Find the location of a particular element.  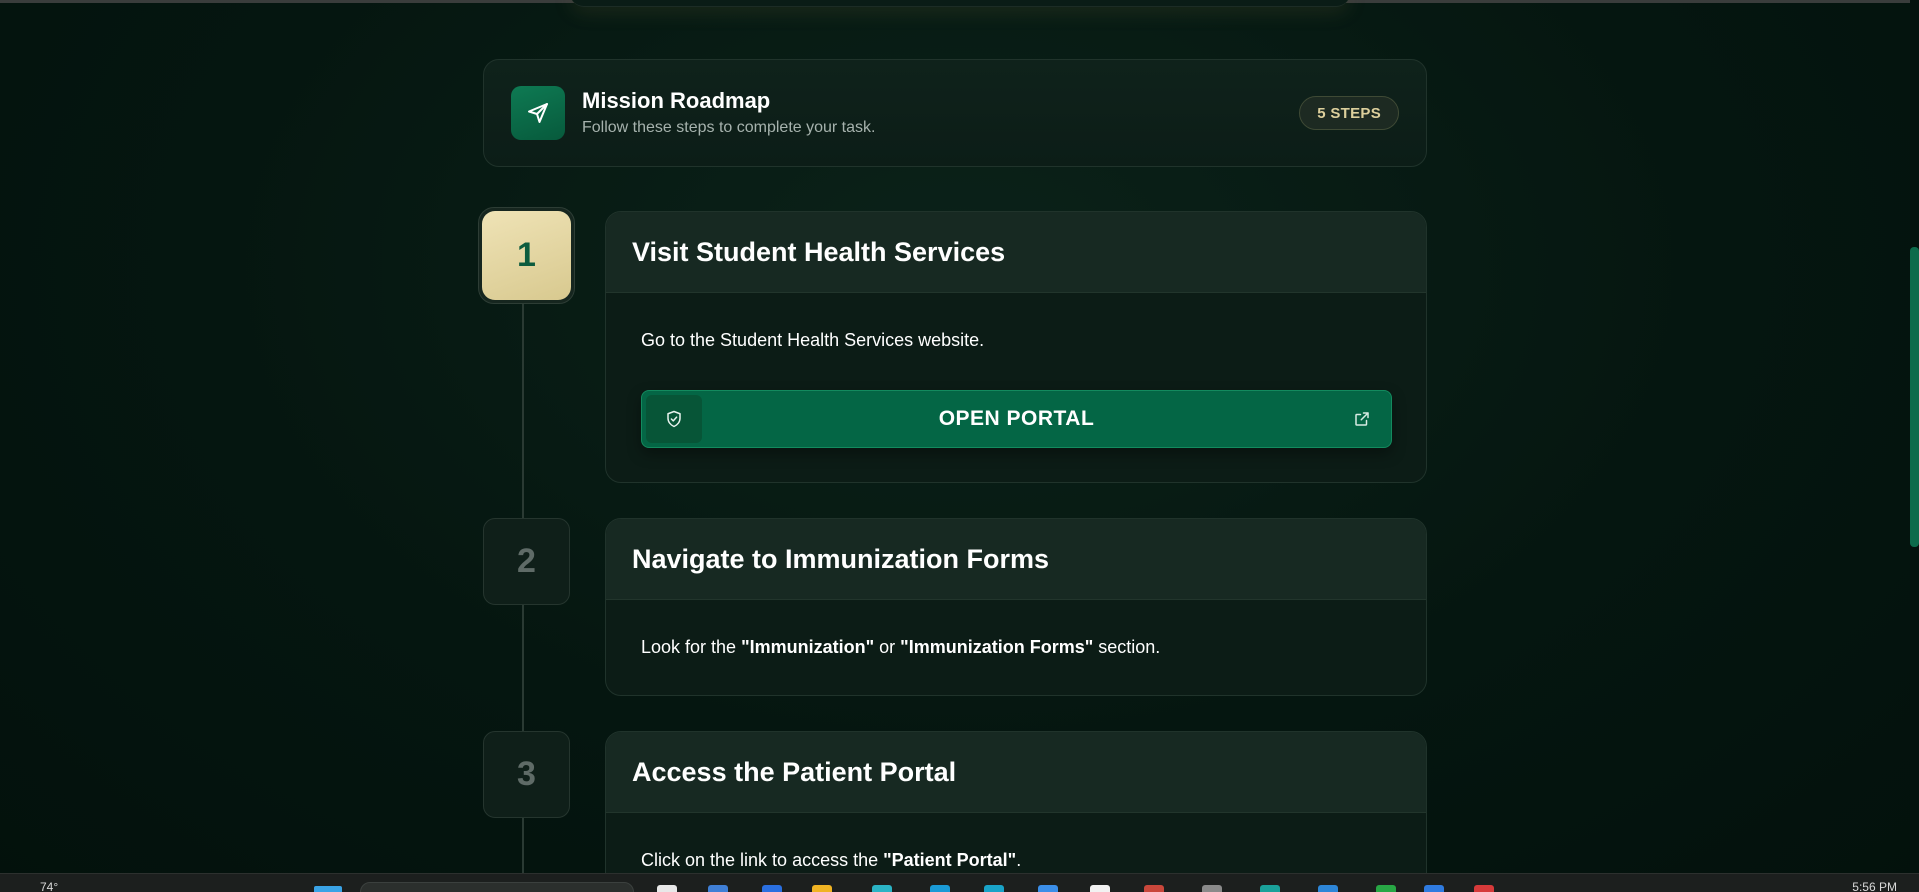

desc-bold-immunization: "Immunization" is located at coordinates (808, 647).